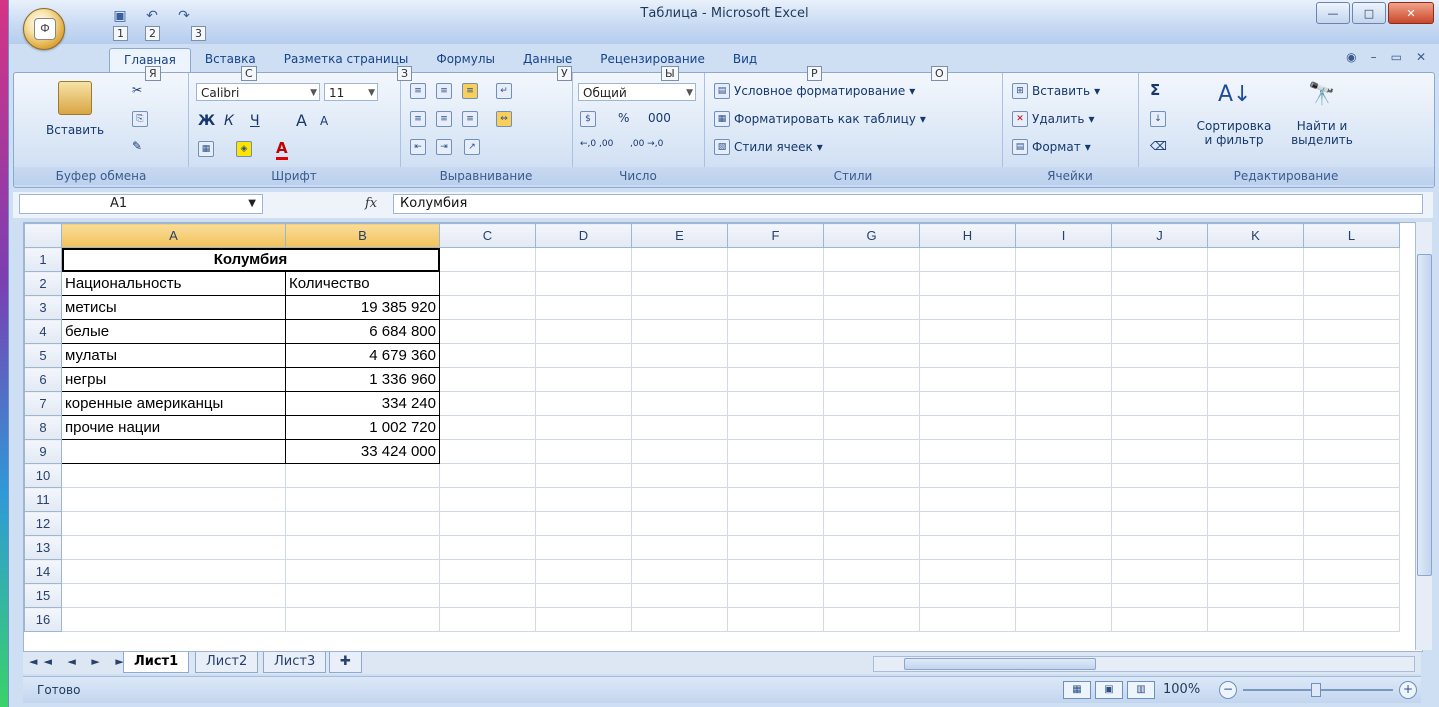 The height and width of the screenshot is (707, 1439). I want to click on cell-l7, so click(1351, 403).